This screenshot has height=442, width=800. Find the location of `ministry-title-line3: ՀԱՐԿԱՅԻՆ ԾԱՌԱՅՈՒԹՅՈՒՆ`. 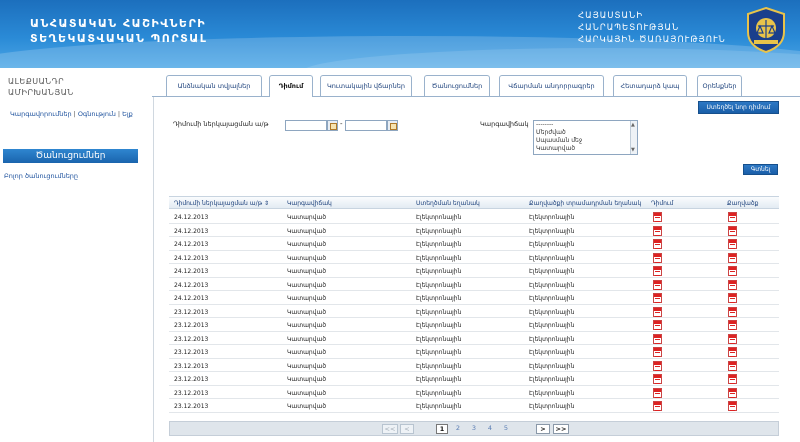

ministry-title-line3: ՀԱՐԿԱՅԻՆ ԾԱՌԱՅՈՒԹՅՈՒՆ is located at coordinates (652, 40).